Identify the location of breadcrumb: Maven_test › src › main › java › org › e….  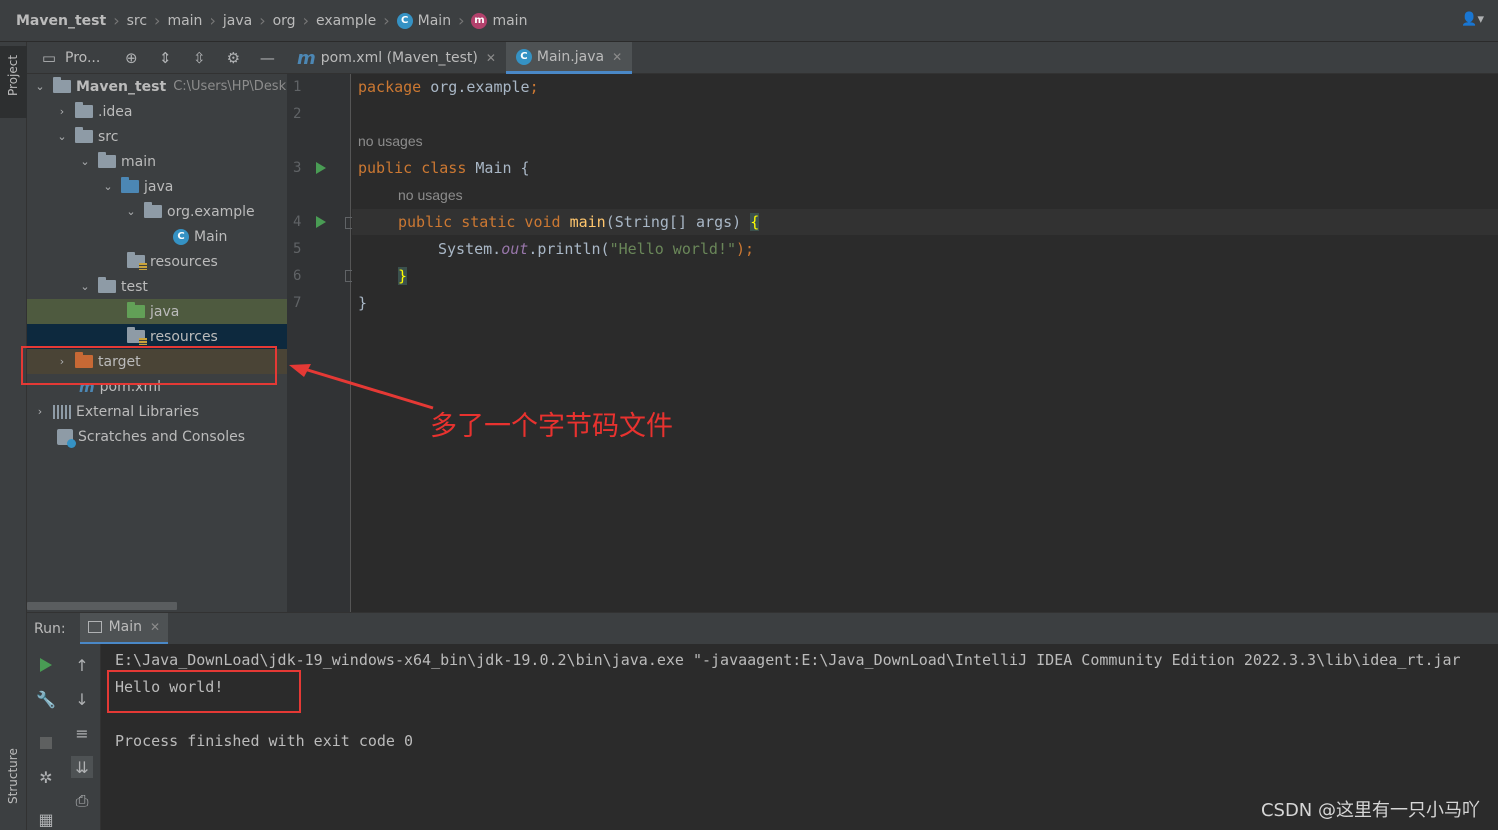
(749, 21).